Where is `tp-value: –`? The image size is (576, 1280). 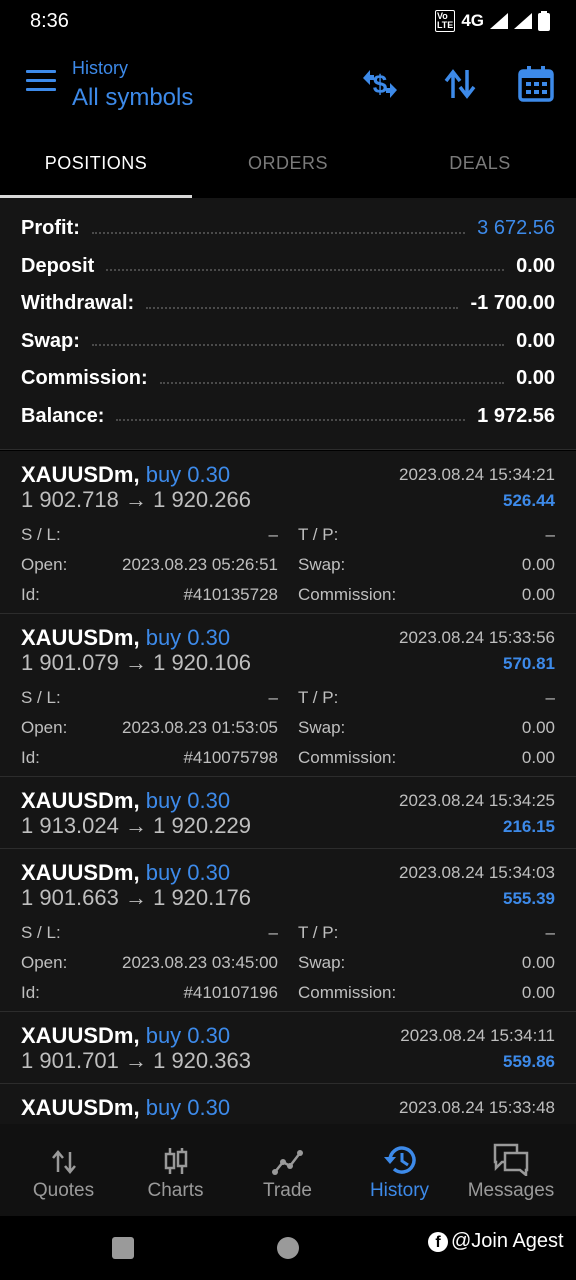
tp-value: – is located at coordinates (550, 697).